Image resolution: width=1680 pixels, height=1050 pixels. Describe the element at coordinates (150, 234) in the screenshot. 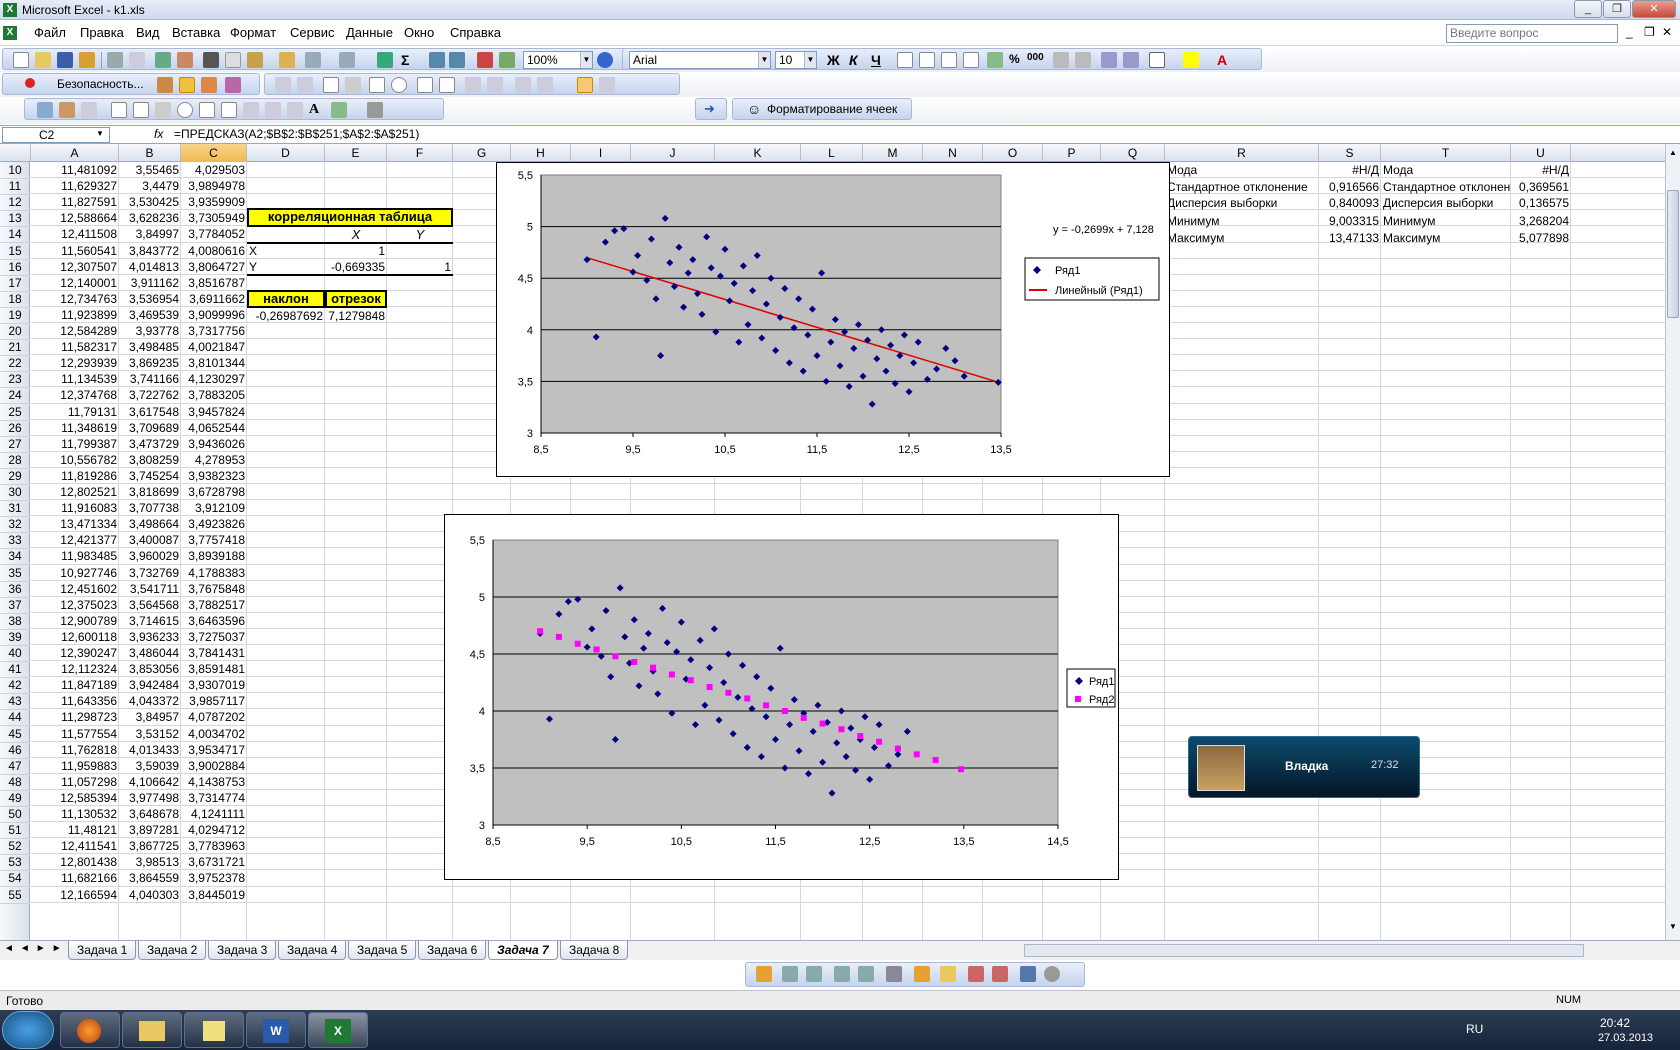

I see `cell-b: 3,84997` at that location.